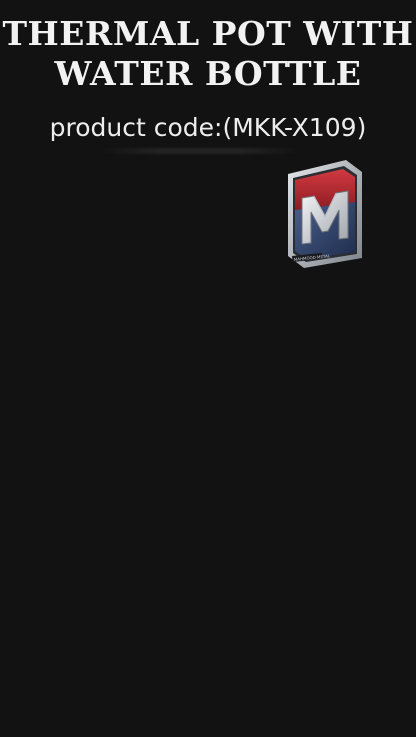 This screenshot has width=416, height=737. I want to click on product-code: product code:(MKK-X109), so click(208, 127).